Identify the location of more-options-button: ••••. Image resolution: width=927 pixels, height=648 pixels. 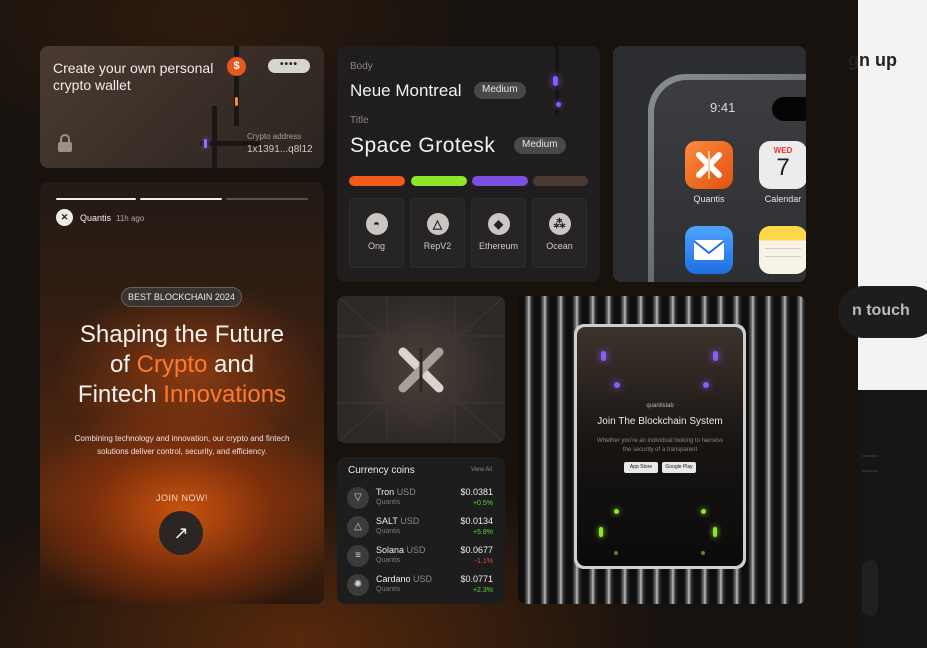
(289, 66).